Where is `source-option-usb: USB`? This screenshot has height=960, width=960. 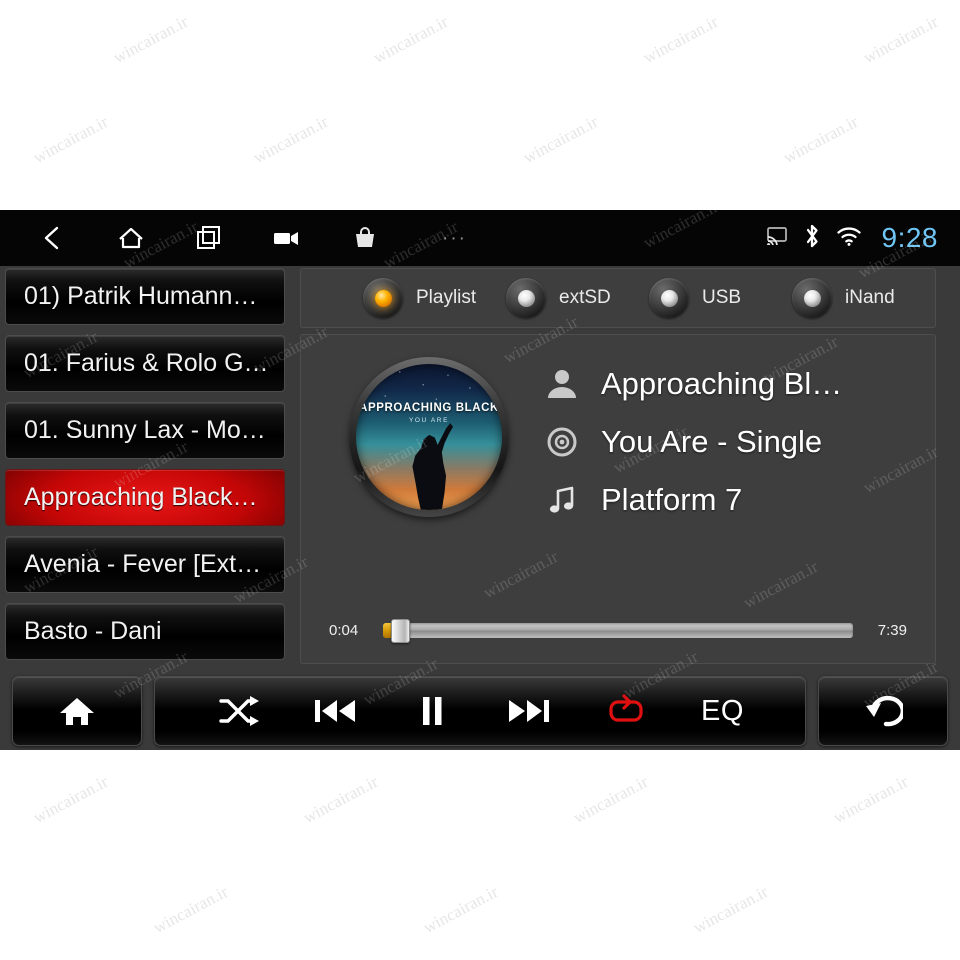
source-option-usb: USB is located at coordinates (706, 298).